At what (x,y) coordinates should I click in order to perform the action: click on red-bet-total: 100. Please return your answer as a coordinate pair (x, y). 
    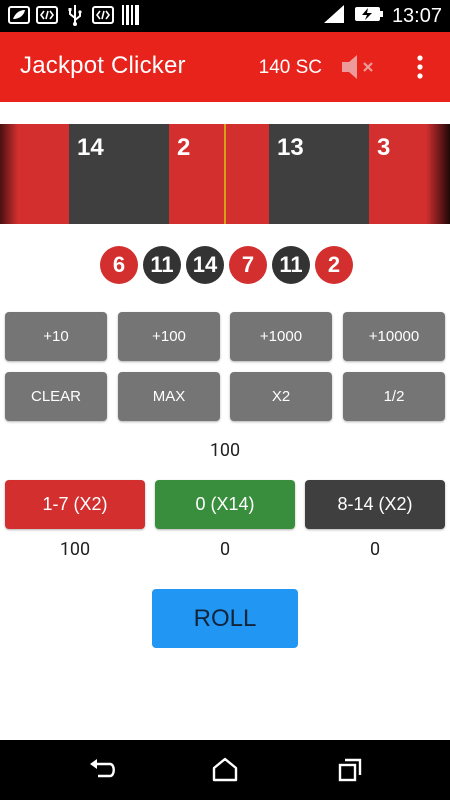
    Looking at the image, I should click on (75, 549).